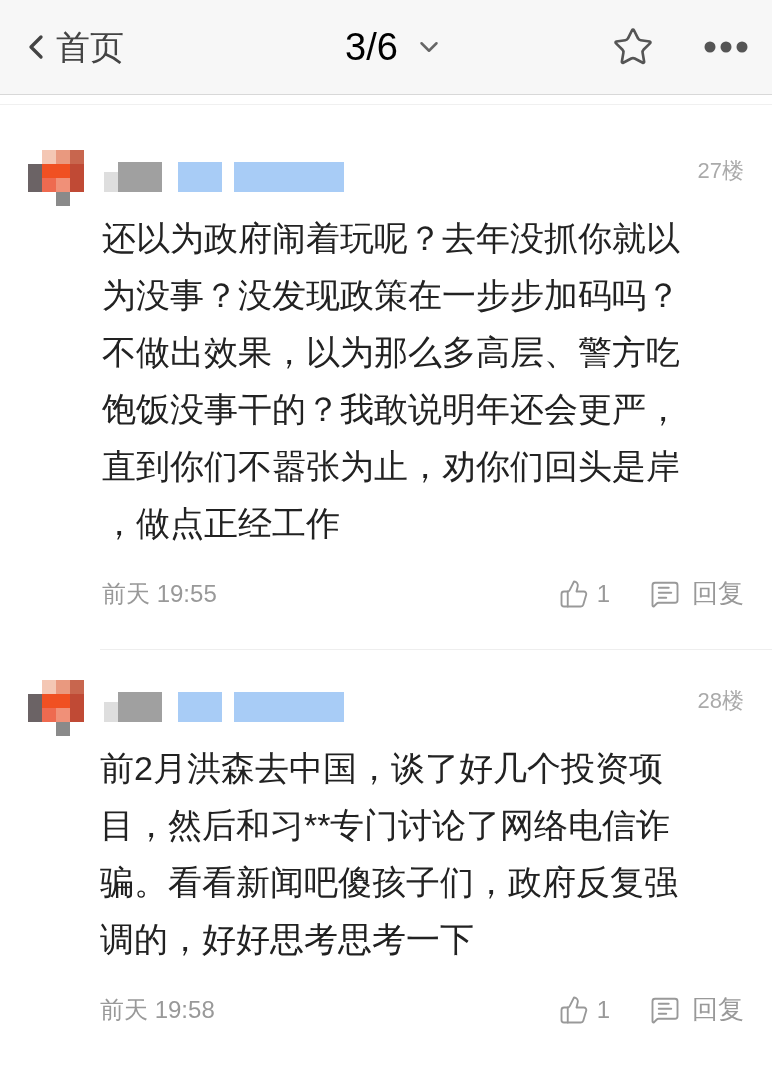  What do you see at coordinates (394, 47) in the screenshot?
I see `page-selector: 3/6` at bounding box center [394, 47].